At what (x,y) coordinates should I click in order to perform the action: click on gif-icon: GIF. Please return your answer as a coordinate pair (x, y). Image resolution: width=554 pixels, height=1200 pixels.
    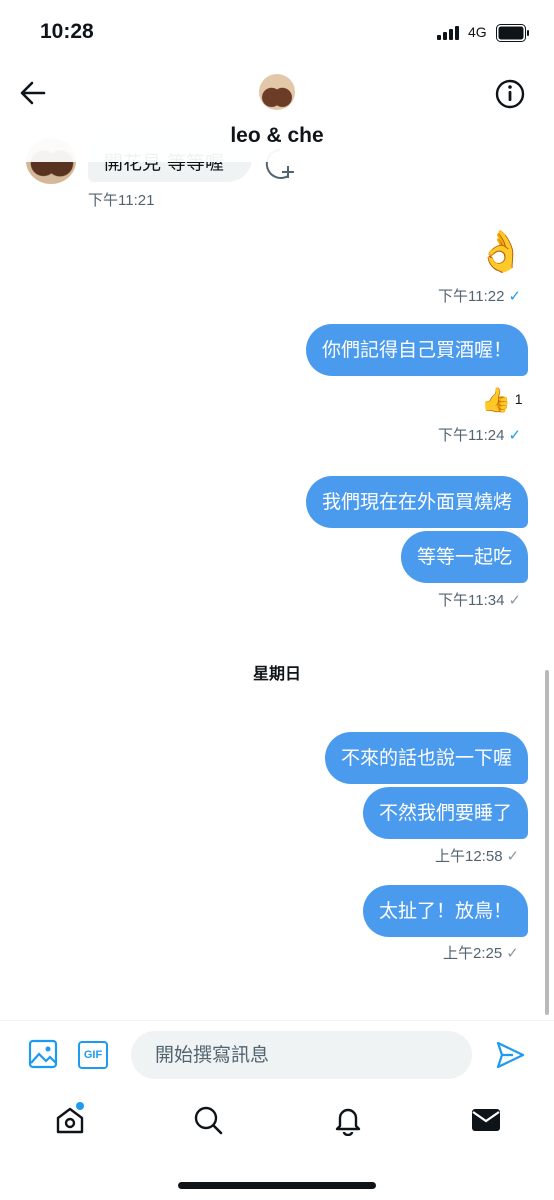
    Looking at the image, I should click on (93, 1055).